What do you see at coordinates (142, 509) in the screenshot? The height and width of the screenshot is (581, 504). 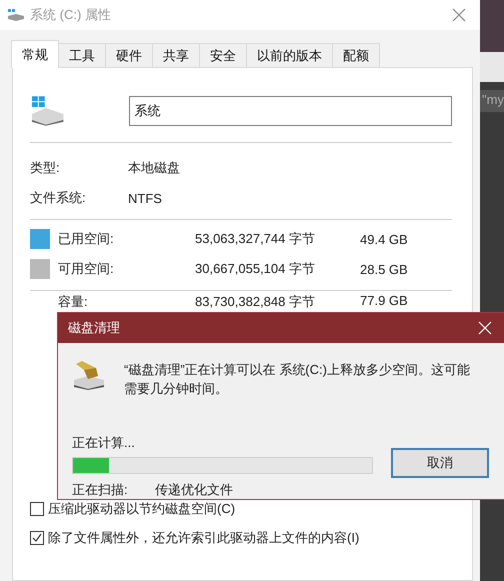 I see `checkbox-label: 压缩此驱动器以节约磁盘空间(C)` at bounding box center [142, 509].